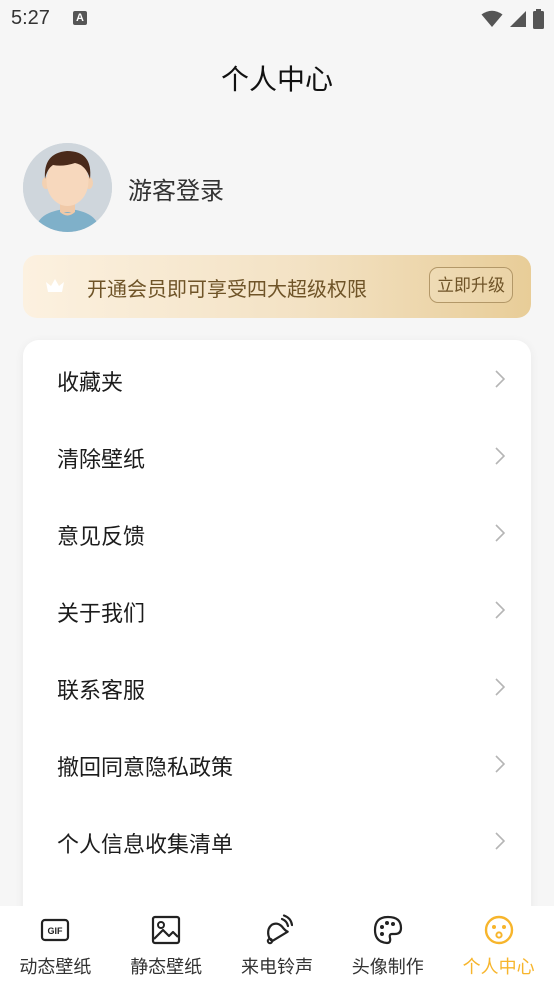 The width and height of the screenshot is (554, 984). What do you see at coordinates (80, 18) in the screenshot?
I see `notification-a-icon: A` at bounding box center [80, 18].